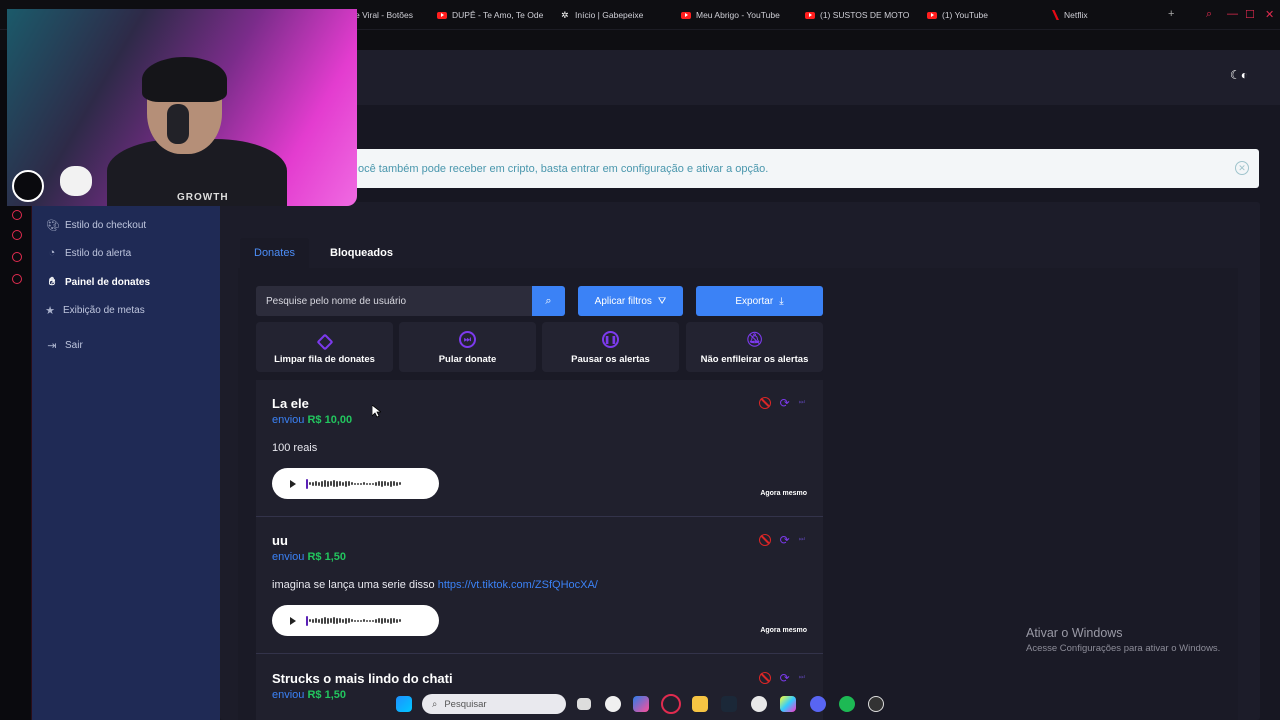 The height and width of the screenshot is (720, 1280). What do you see at coordinates (610, 339) in the screenshot?
I see `pause-icon: ❚❚` at bounding box center [610, 339].